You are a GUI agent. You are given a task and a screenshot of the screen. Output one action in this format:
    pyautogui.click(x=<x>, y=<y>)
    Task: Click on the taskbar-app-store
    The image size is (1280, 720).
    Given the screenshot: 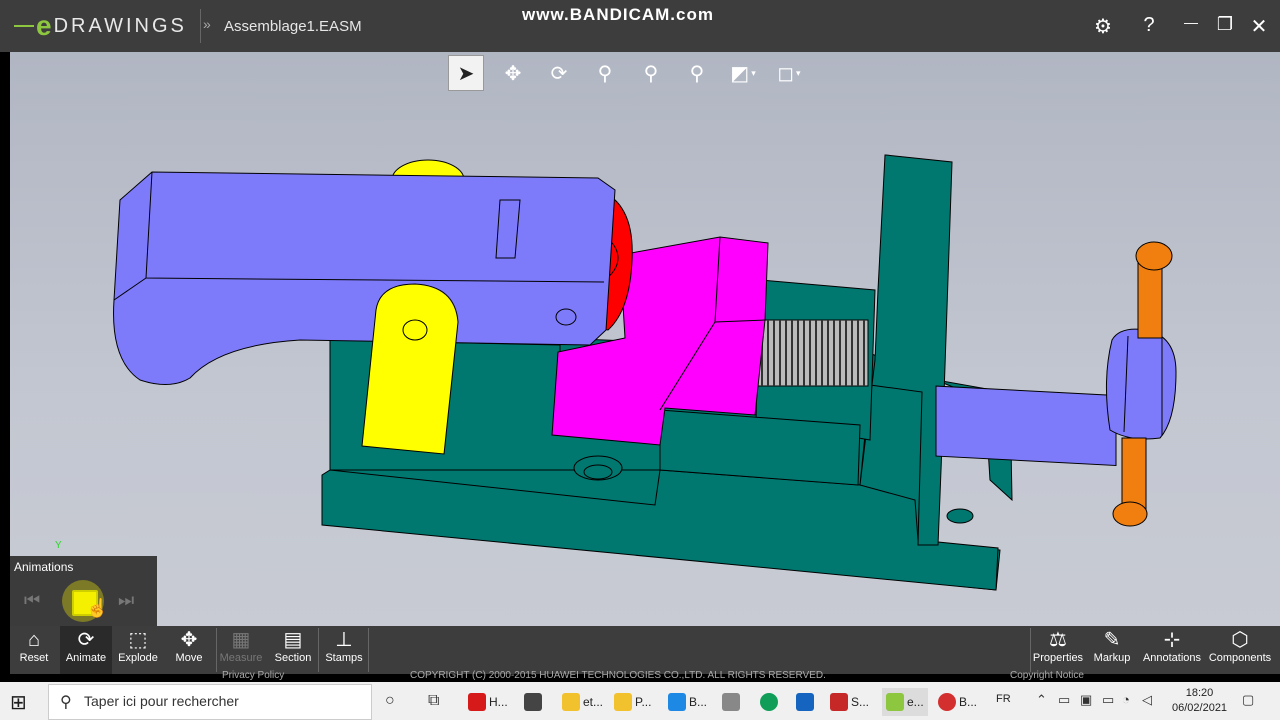 What is the action you would take?
    pyautogui.click(x=533, y=702)
    